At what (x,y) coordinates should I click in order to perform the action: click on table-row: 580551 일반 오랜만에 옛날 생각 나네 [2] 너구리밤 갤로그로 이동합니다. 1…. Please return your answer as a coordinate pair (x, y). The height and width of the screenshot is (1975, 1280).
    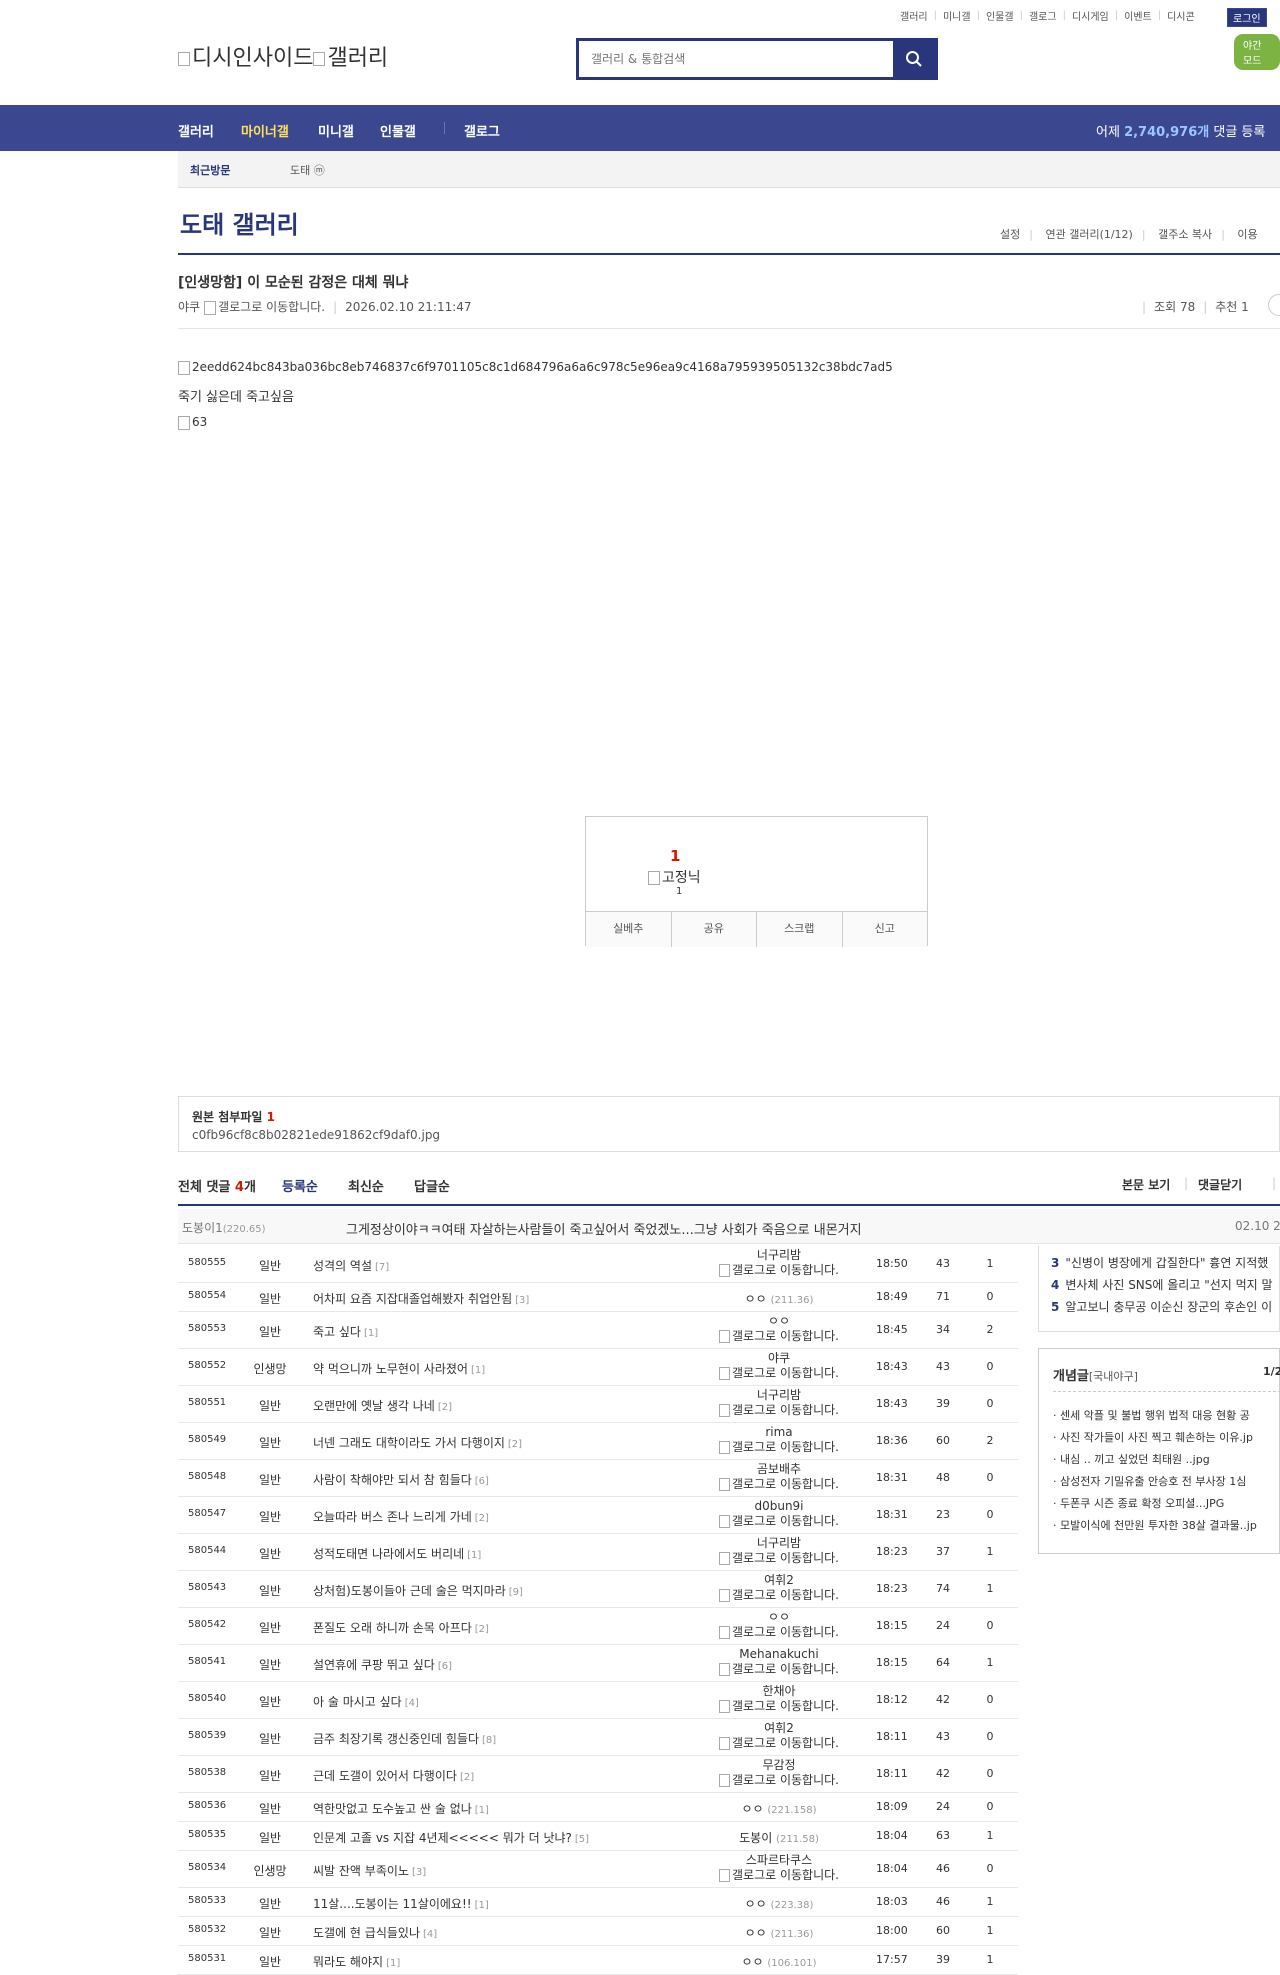
    Looking at the image, I should click on (598, 1404).